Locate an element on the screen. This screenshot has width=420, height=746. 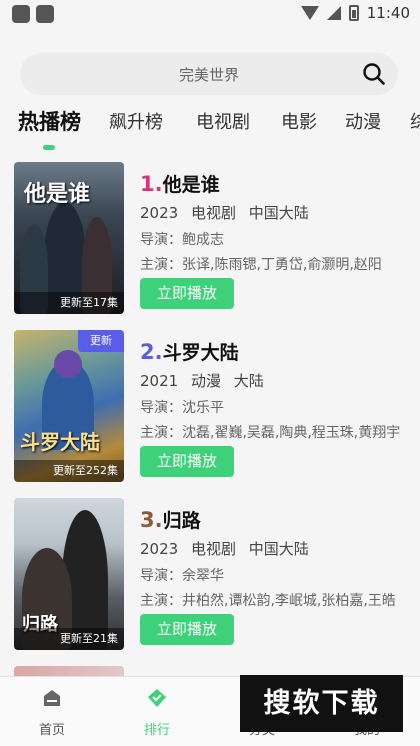
search-placeholder: 完美世界 is located at coordinates (209, 74).